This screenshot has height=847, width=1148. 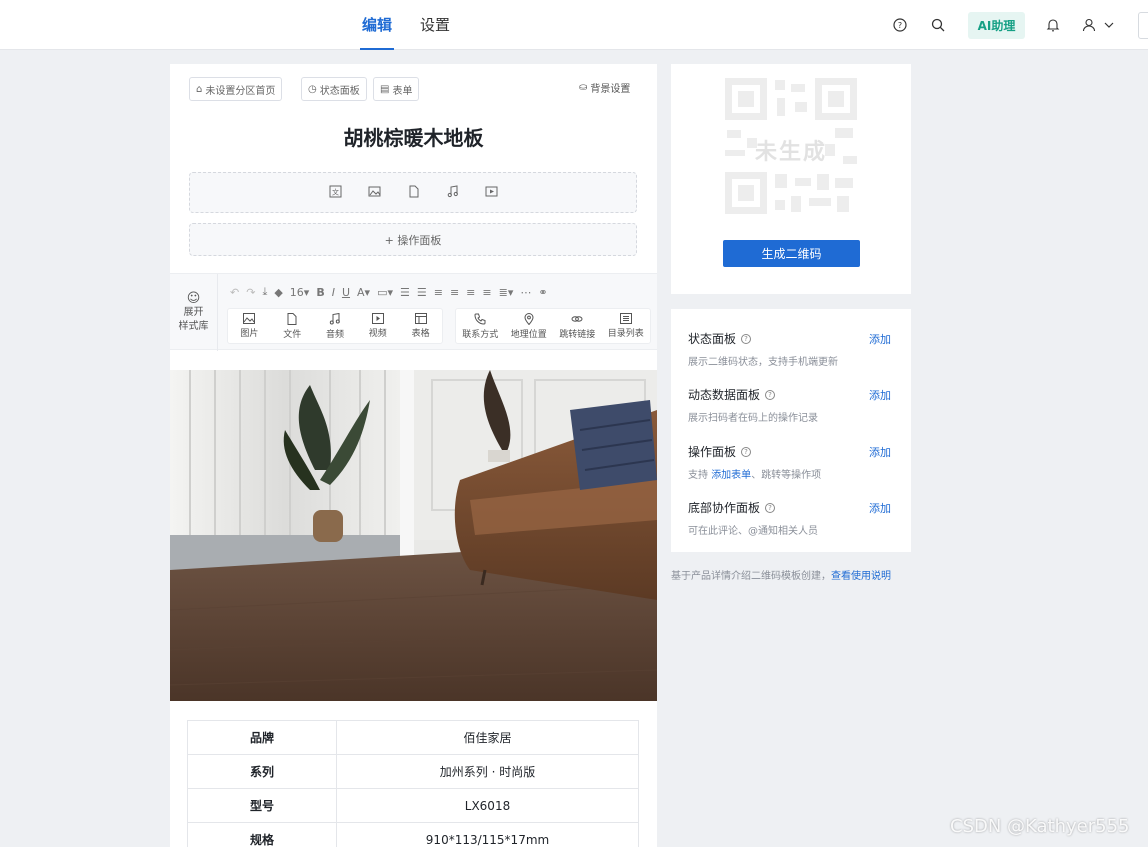 What do you see at coordinates (236, 89) in the screenshot?
I see `chip-partition-home: ⌂ 未设置分区首页` at bounding box center [236, 89].